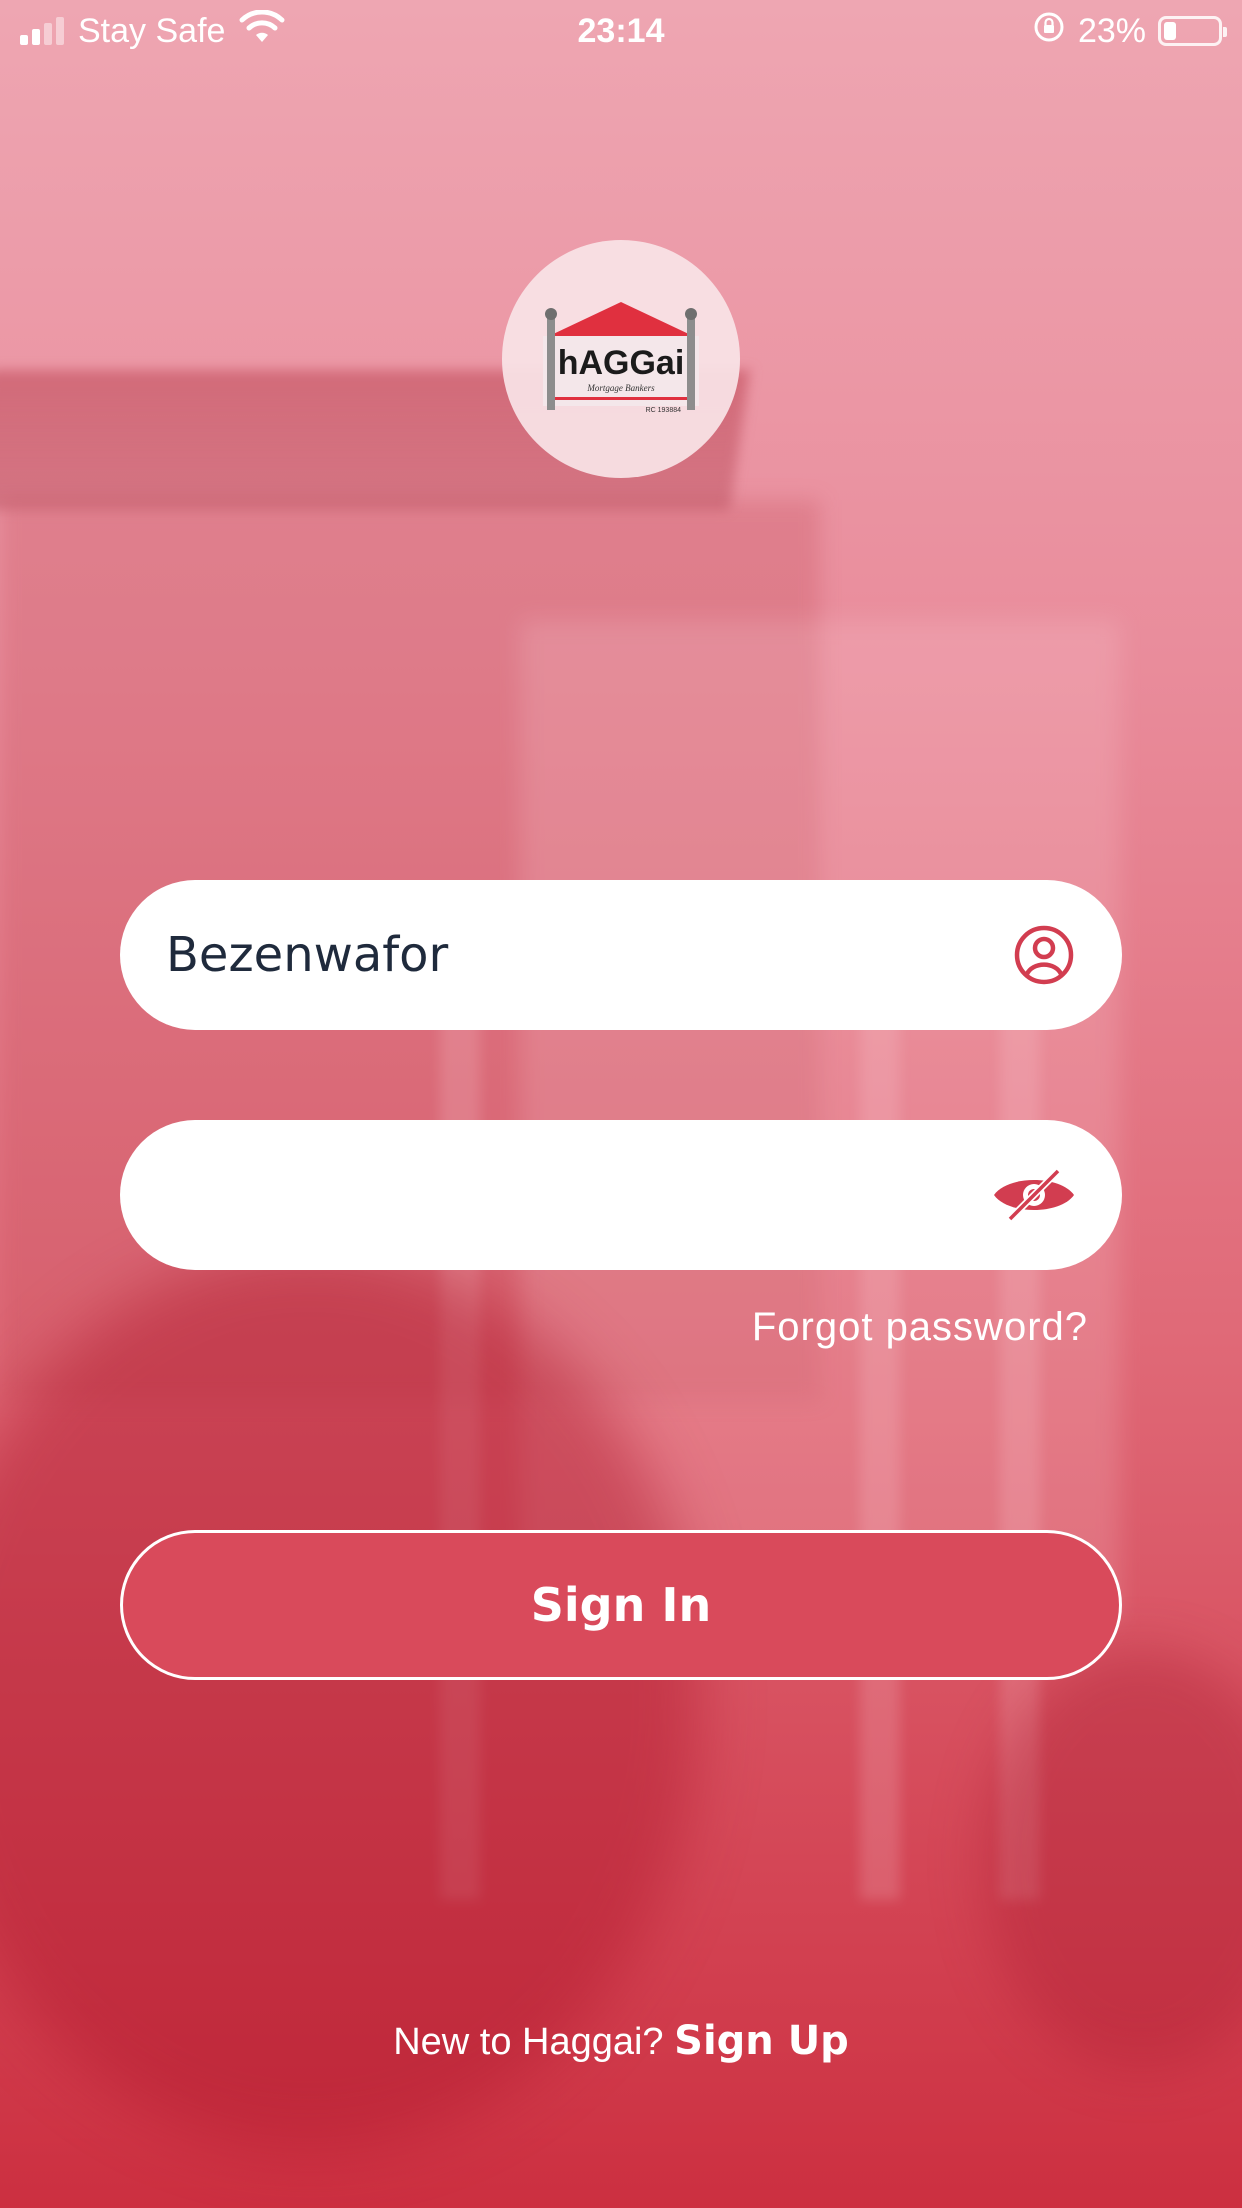 This screenshot has height=2208, width=1242. Describe the element at coordinates (664, 410) in the screenshot. I see `svg-text: RC 193884` at that location.